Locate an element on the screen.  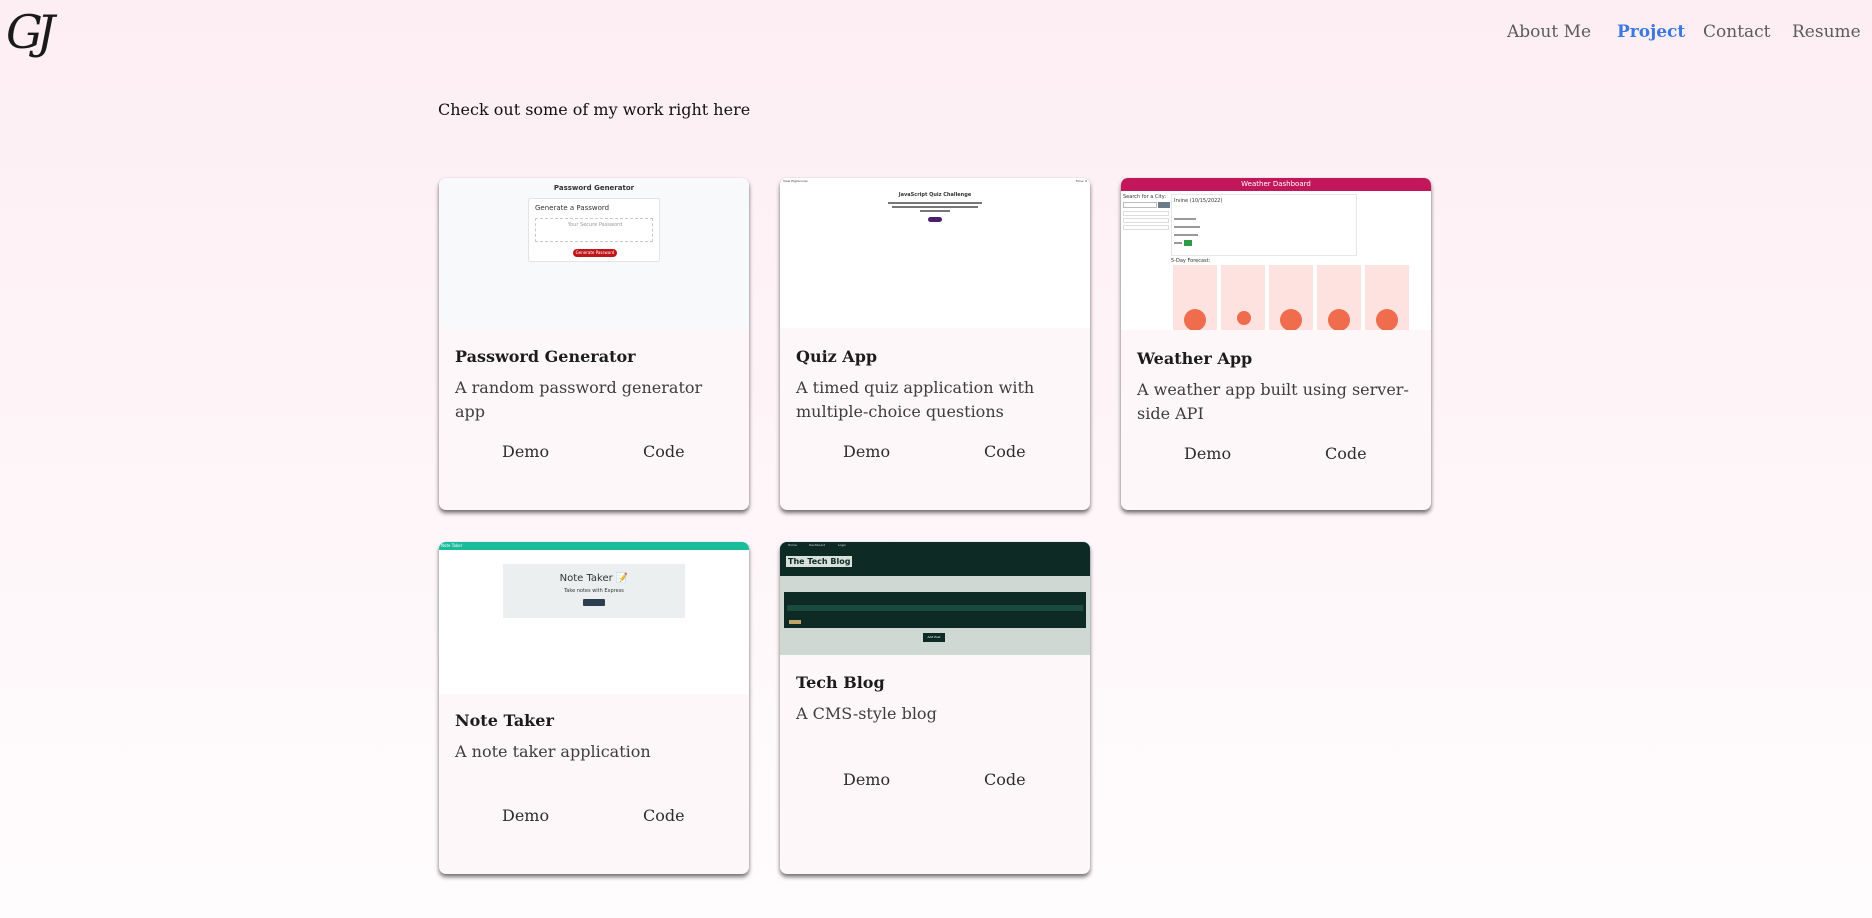
project-title: Tech Blog is located at coordinates (840, 682).